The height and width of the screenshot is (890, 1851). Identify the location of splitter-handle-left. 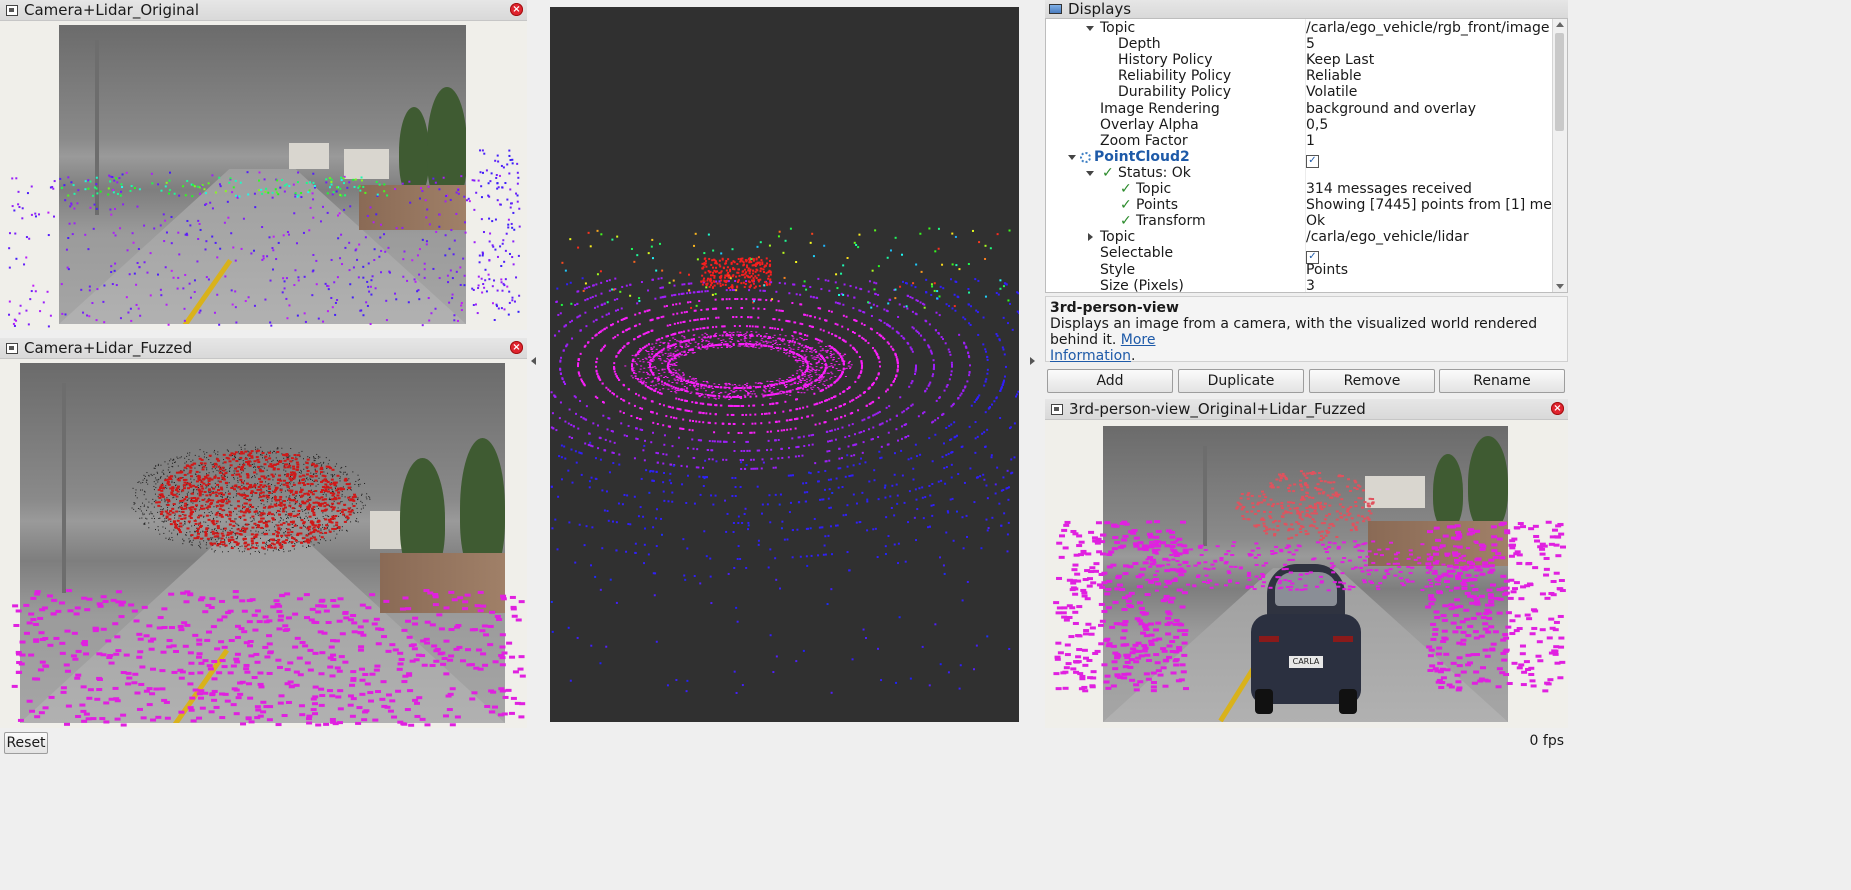
(533, 361).